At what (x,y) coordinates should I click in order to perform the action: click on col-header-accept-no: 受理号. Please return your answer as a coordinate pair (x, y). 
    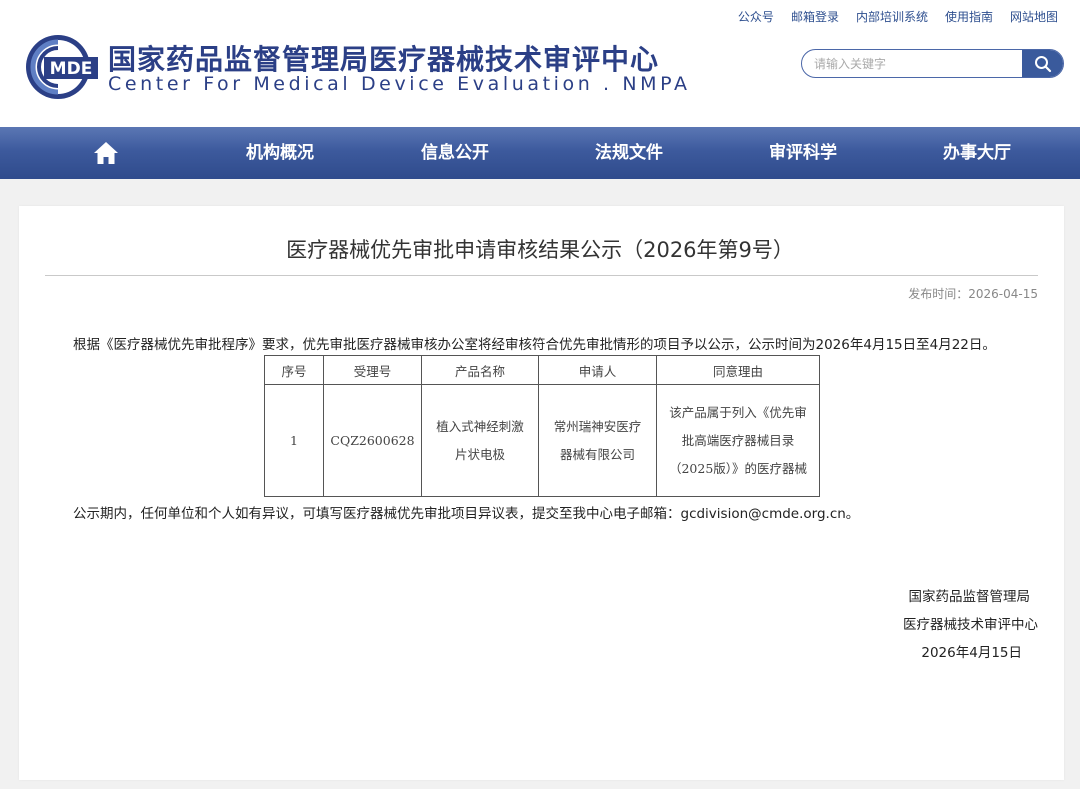
    Looking at the image, I should click on (372, 370).